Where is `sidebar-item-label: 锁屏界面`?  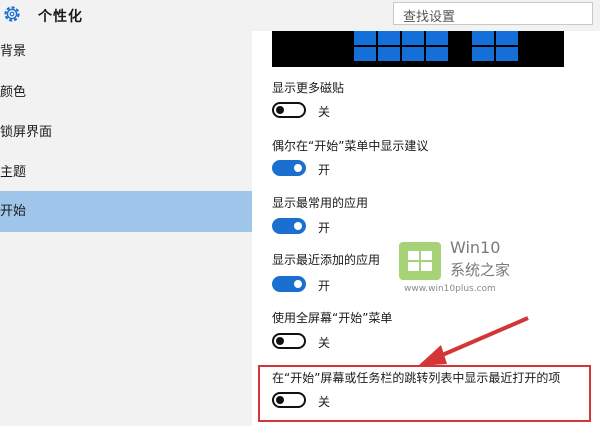 sidebar-item-label: 锁屏界面 is located at coordinates (26, 132).